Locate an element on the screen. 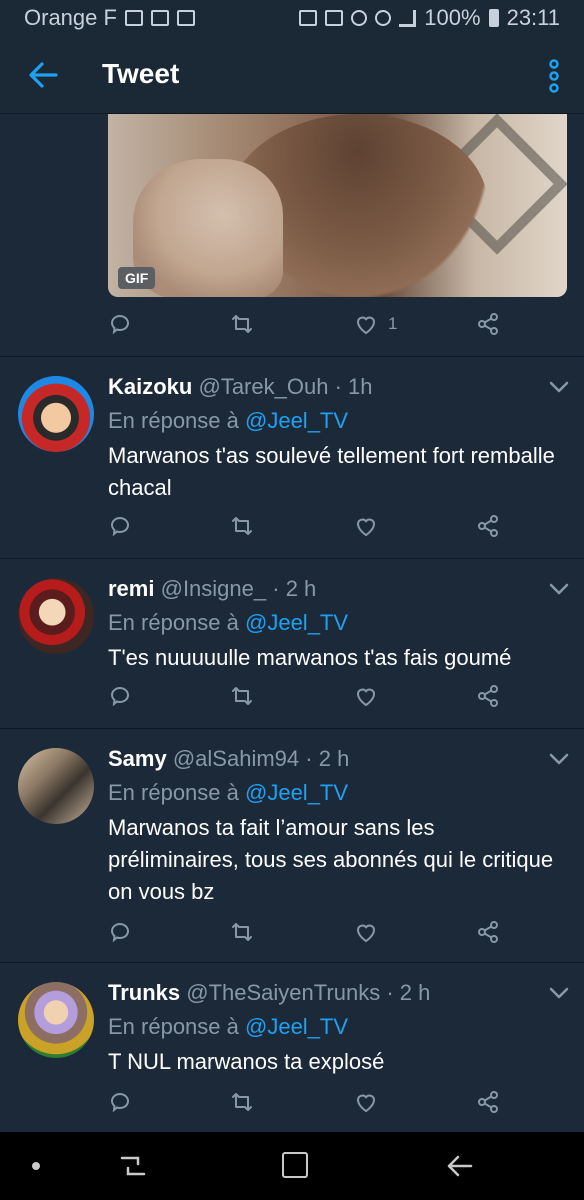 This screenshot has width=584, height=1200. clock: 23:11 is located at coordinates (533, 17).